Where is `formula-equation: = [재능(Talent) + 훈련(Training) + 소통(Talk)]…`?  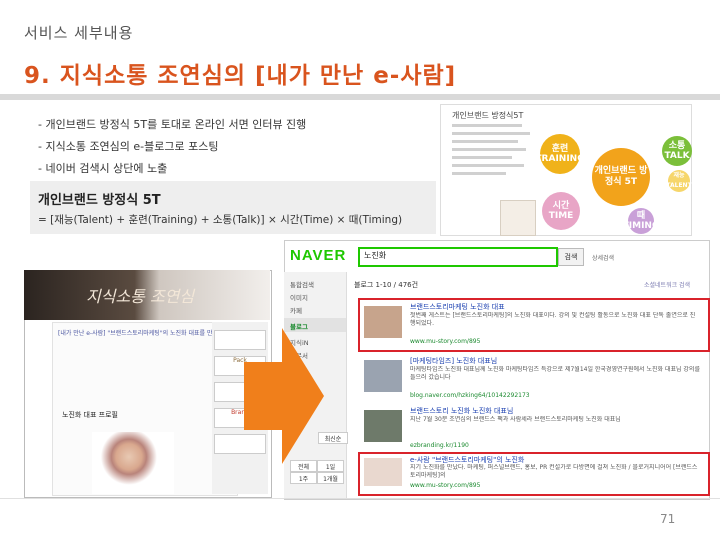 formula-equation: = [재능(Talent) + 훈련(Training) + 소통(Talk)]… is located at coordinates (220, 220).